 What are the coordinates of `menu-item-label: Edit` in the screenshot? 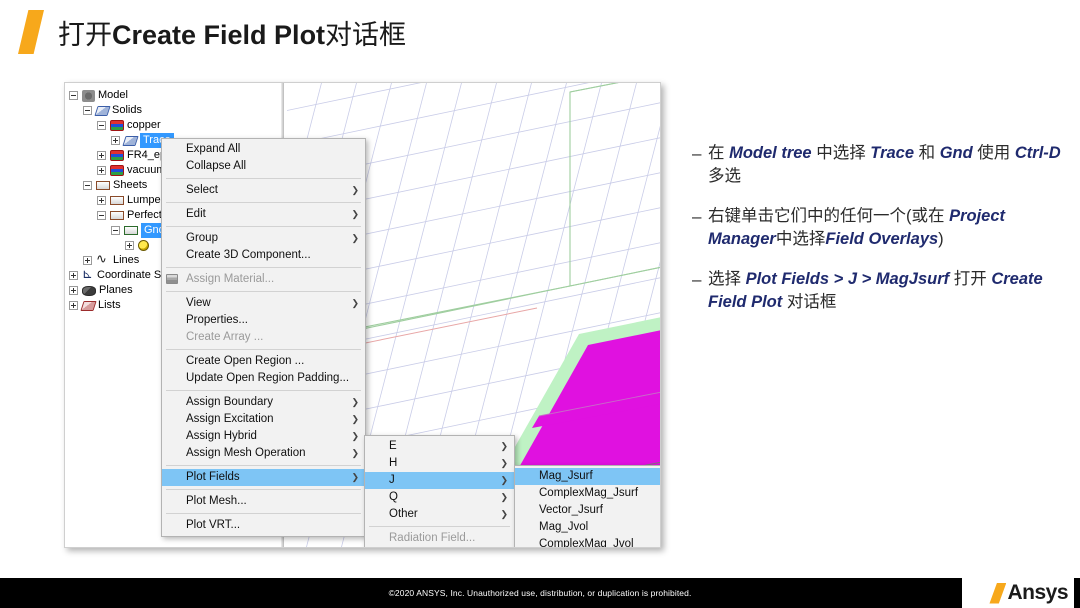 It's located at (196, 214).